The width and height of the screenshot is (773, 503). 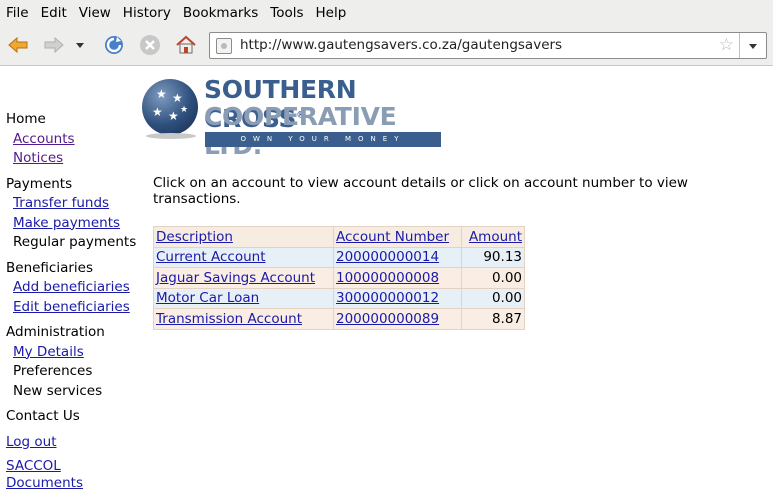 I want to click on nav-link-saccol-documents: SACCOL Documents, so click(x=76, y=475).